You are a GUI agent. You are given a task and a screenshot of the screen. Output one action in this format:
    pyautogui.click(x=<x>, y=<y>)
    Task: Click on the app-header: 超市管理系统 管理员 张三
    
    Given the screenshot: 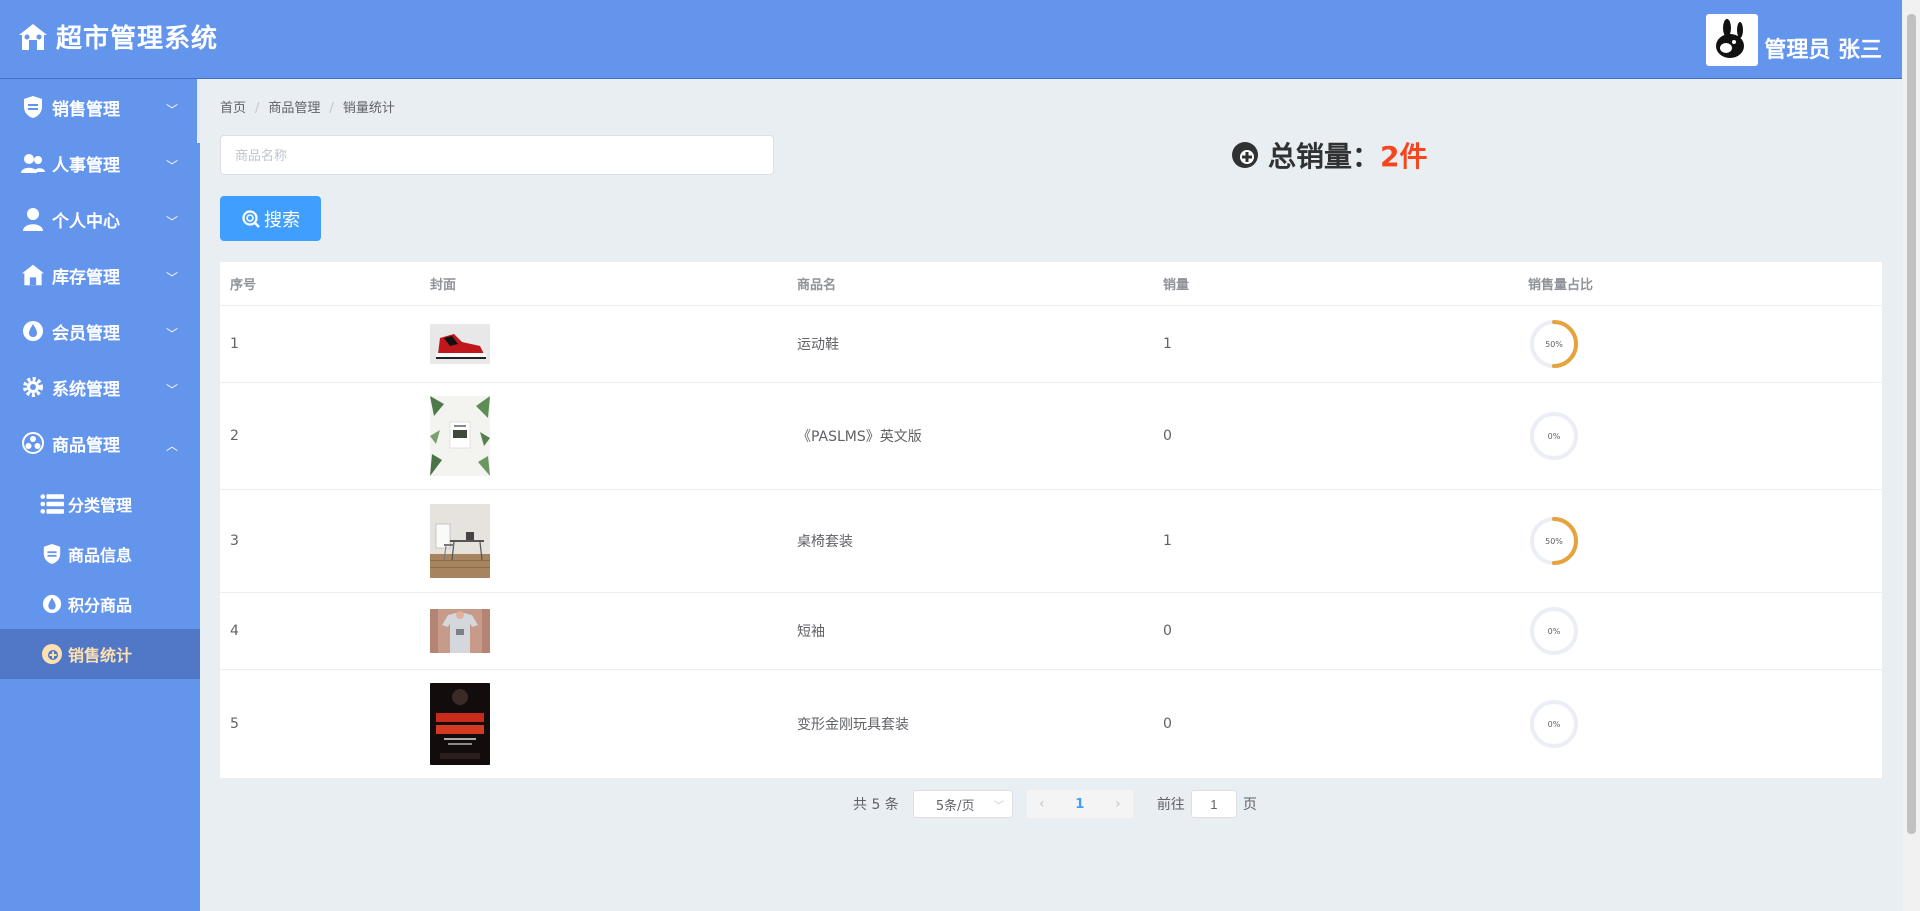 What is the action you would take?
    pyautogui.click(x=951, y=39)
    